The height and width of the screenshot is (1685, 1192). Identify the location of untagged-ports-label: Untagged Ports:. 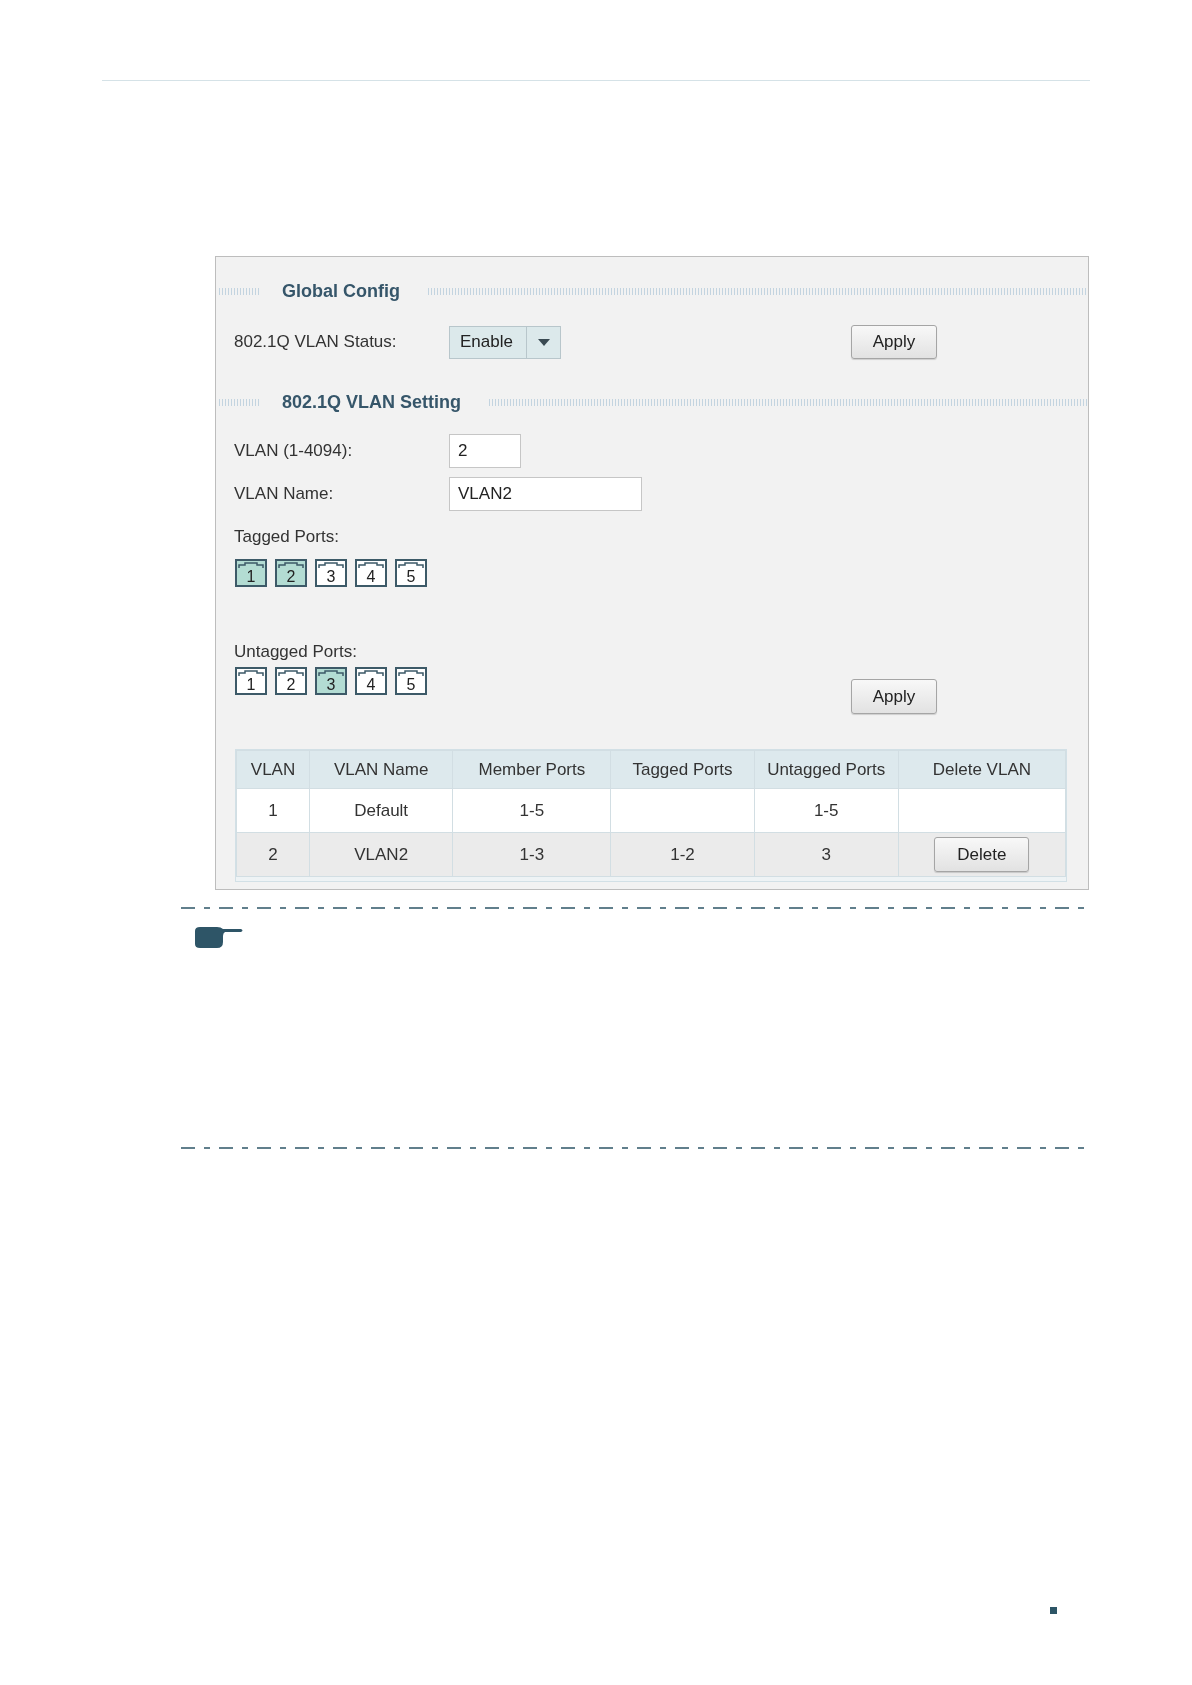
(295, 652).